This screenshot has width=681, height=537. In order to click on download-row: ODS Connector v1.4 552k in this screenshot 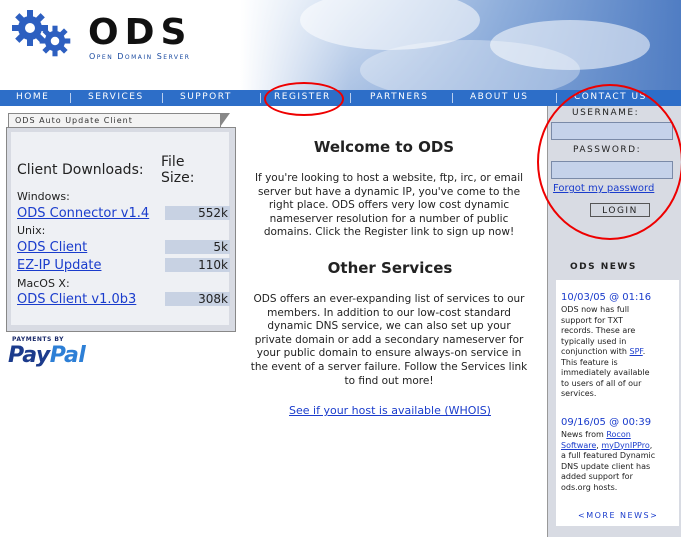, I will do `click(123, 213)`.